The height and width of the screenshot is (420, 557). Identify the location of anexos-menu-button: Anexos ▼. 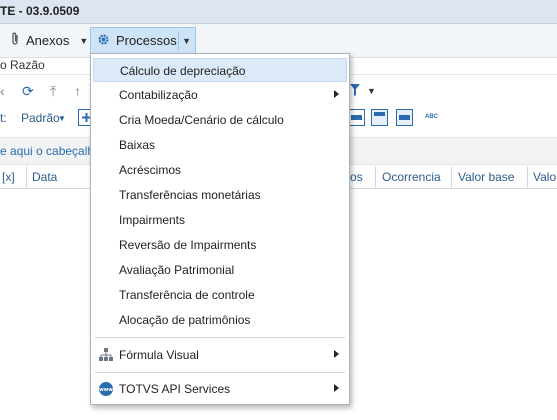
(49, 40).